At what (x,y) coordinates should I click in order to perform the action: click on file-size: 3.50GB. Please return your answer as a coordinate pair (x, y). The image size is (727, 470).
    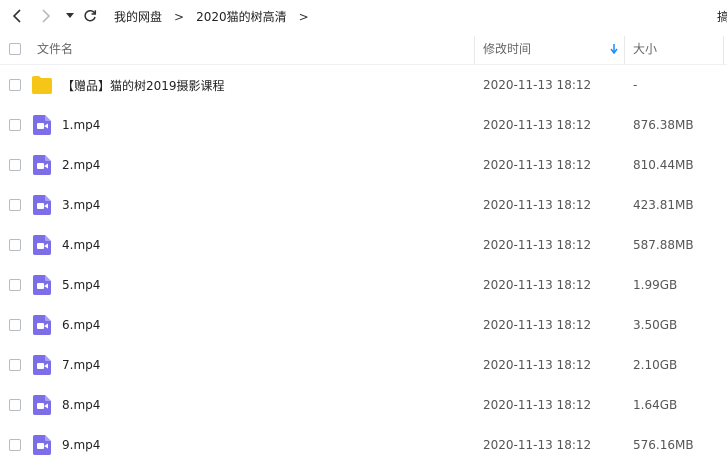
    Looking at the image, I should click on (655, 325).